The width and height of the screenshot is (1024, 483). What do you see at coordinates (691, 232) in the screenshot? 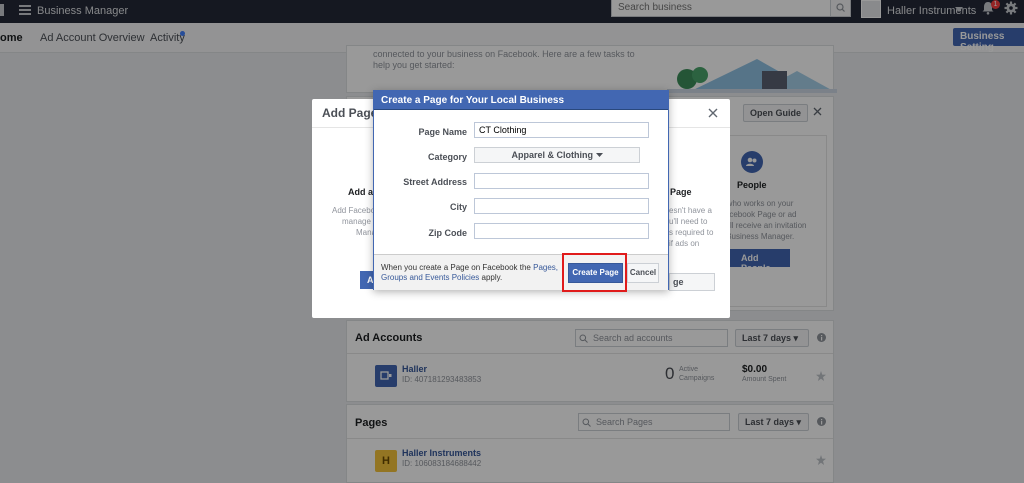
I see `create-page-line-3: s required to` at bounding box center [691, 232].